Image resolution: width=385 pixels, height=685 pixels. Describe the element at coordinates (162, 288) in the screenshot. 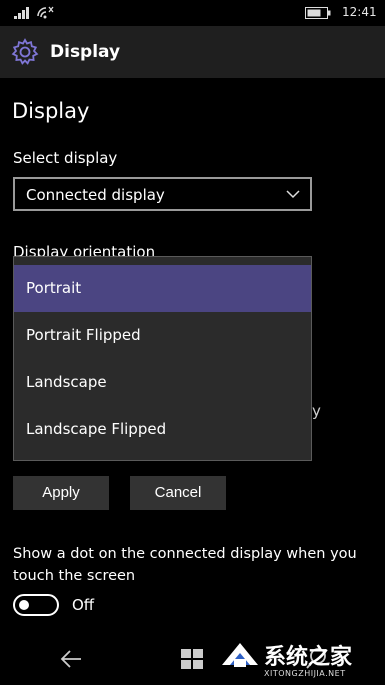

I see `orientation-option-portrait: Portrait` at that location.